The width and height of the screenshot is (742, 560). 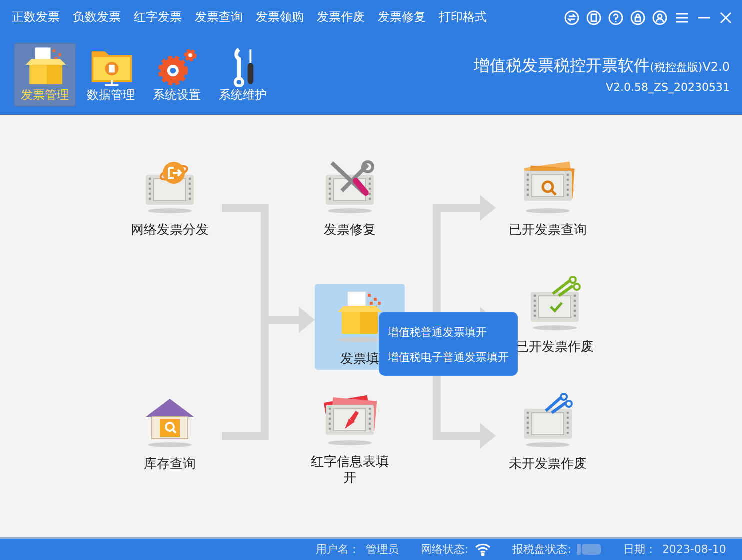 I want to click on user-name: 管理员, so click(x=382, y=549).